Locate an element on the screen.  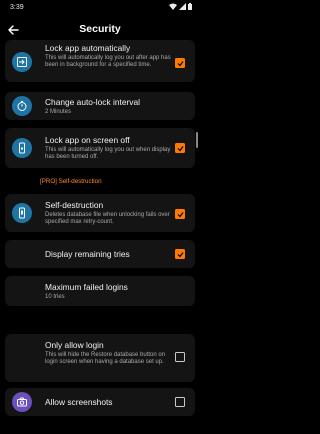
setting-title: Self-destruction is located at coordinates (74, 205).